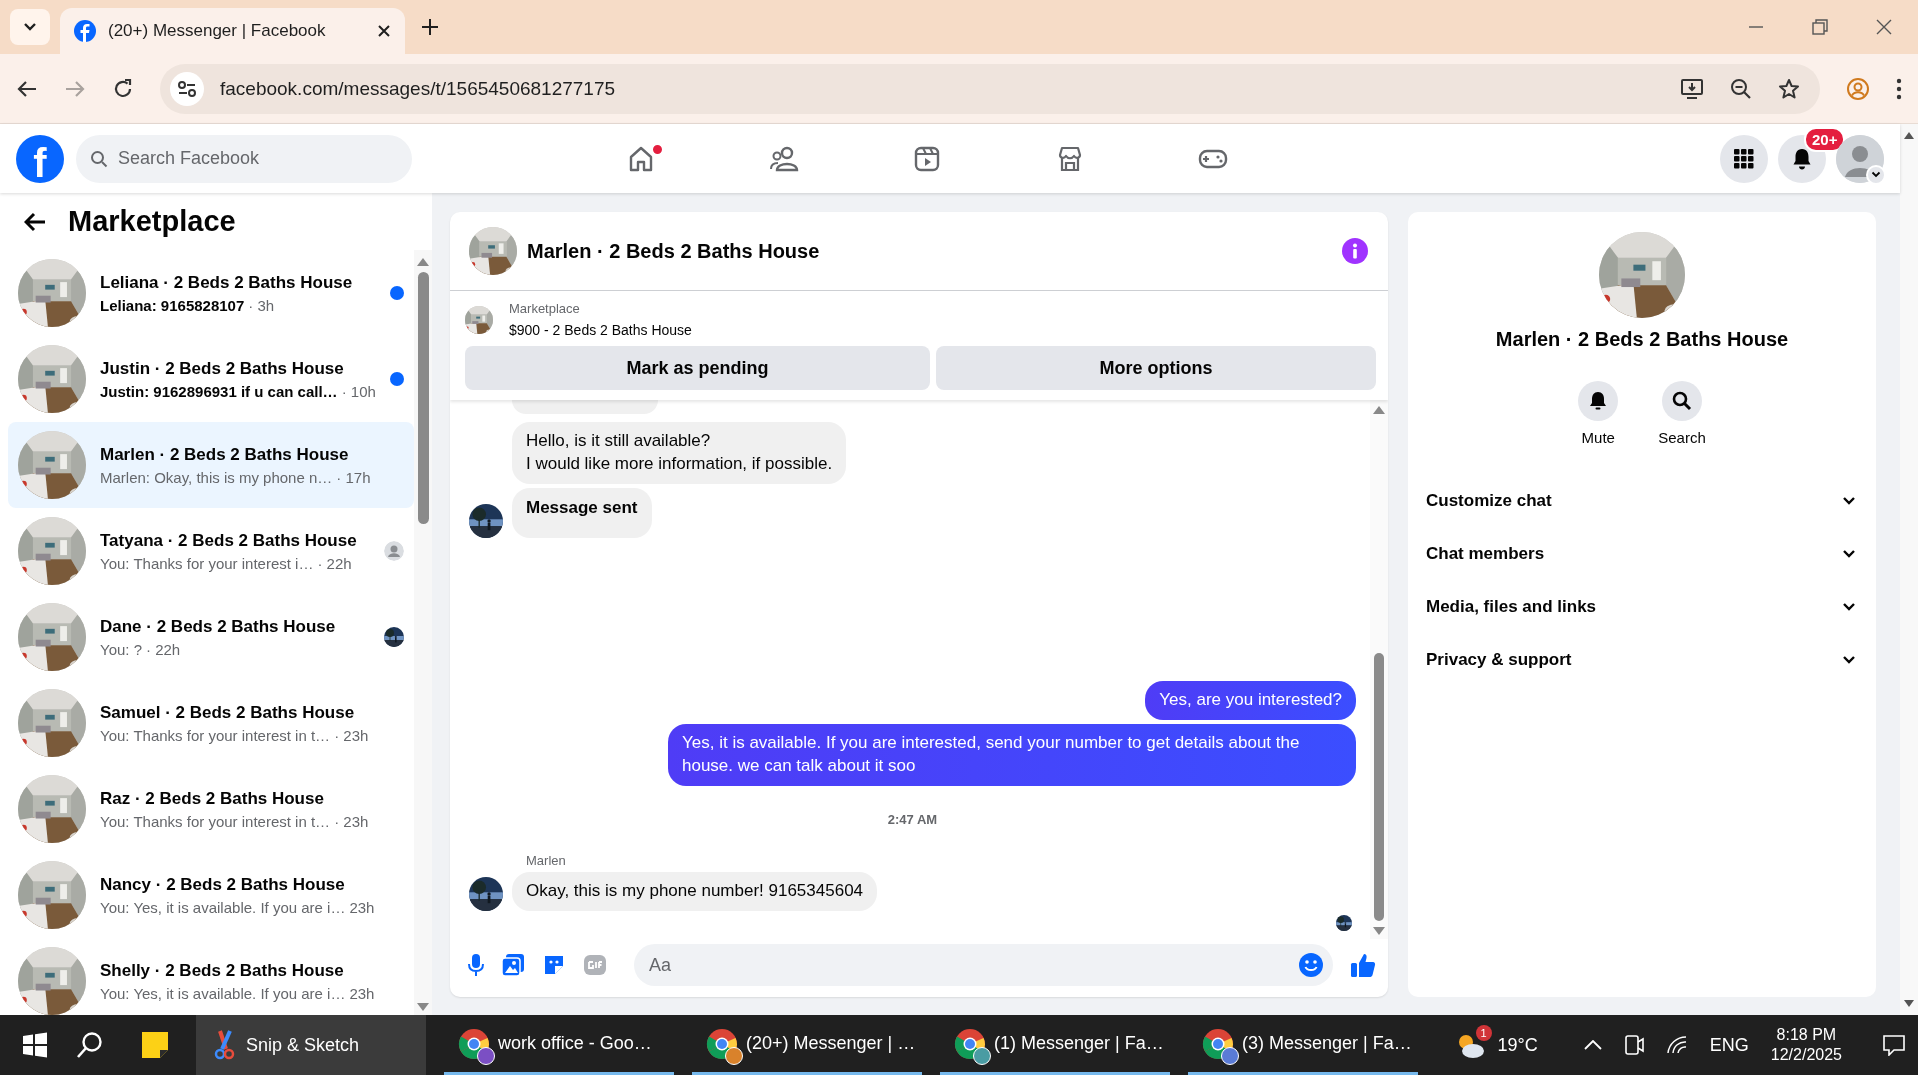 Image resolution: width=1918 pixels, height=1075 pixels. What do you see at coordinates (990, 88) in the screenshot?
I see `address-bar: facebook.com/messages/t/1565450681277175` at bounding box center [990, 88].